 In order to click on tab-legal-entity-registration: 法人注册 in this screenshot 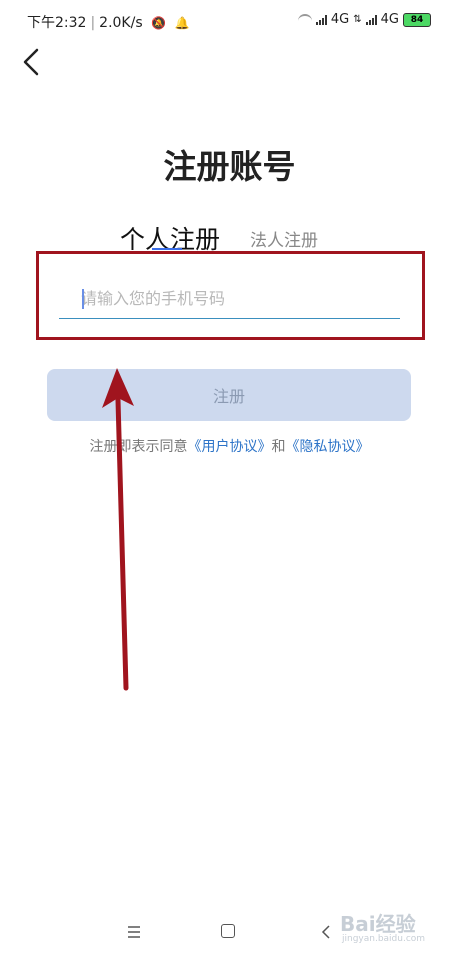, I will do `click(284, 238)`.